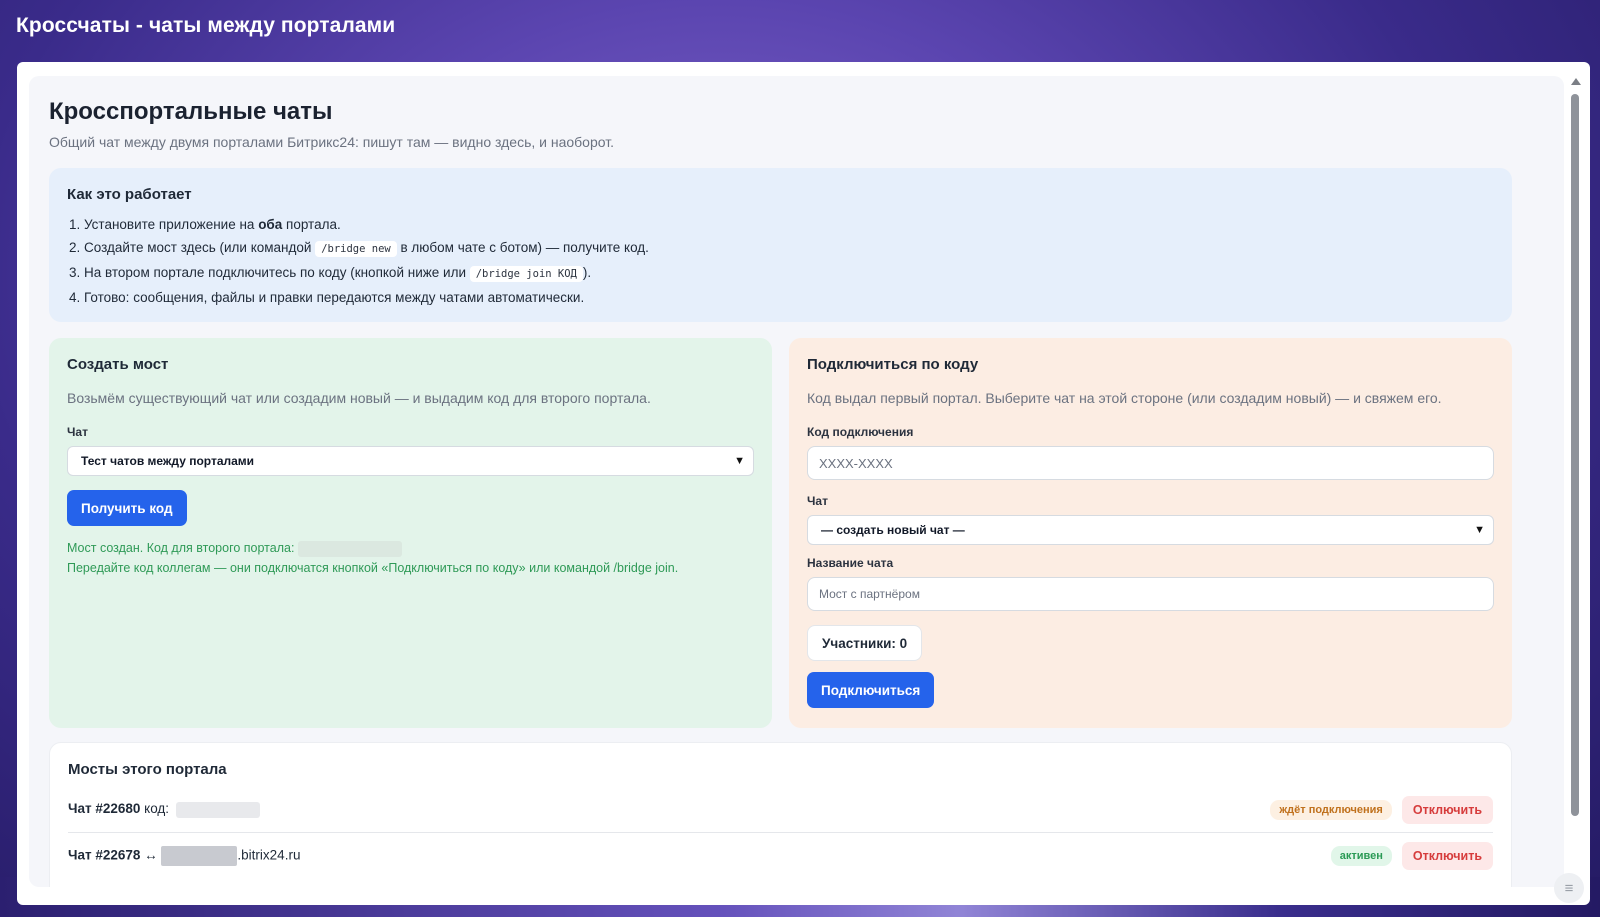  Describe the element at coordinates (587, 272) in the screenshot. I see `step-text: ).` at that location.